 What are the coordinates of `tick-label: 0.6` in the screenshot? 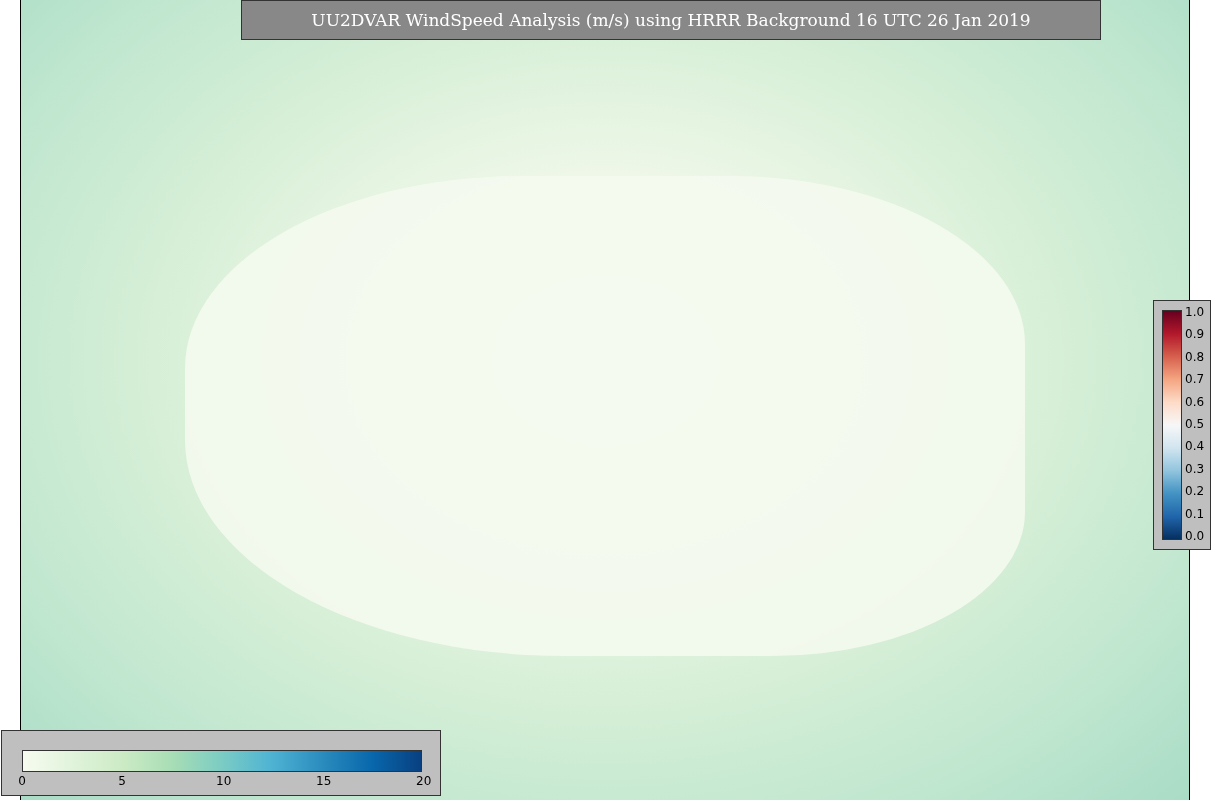 It's located at (1195, 401).